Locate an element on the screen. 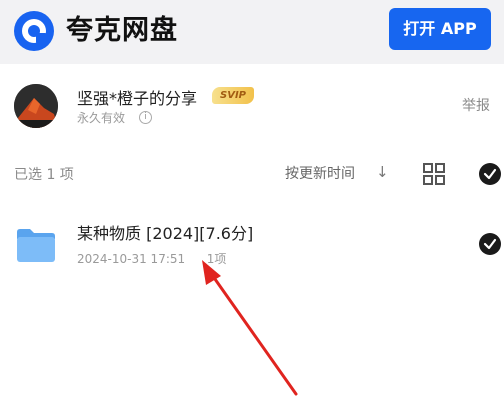 The height and width of the screenshot is (404, 504). sort-down-arrow-icon: ↓ is located at coordinates (382, 172).